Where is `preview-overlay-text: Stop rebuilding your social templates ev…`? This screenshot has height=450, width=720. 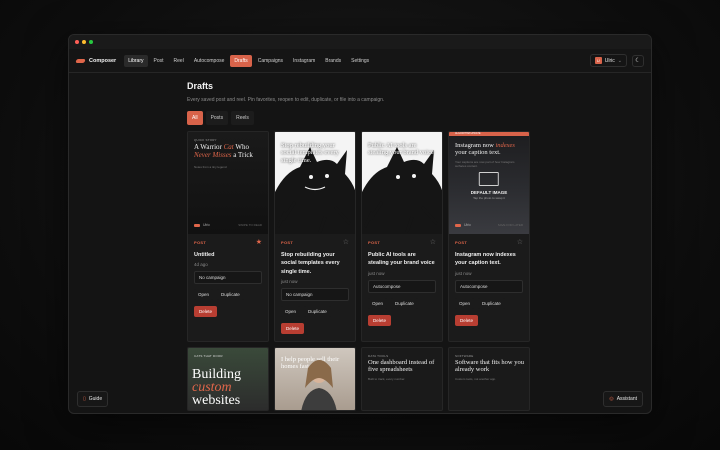
preview-overlay-text: Stop rebuilding your social templates ev… is located at coordinates (310, 153).